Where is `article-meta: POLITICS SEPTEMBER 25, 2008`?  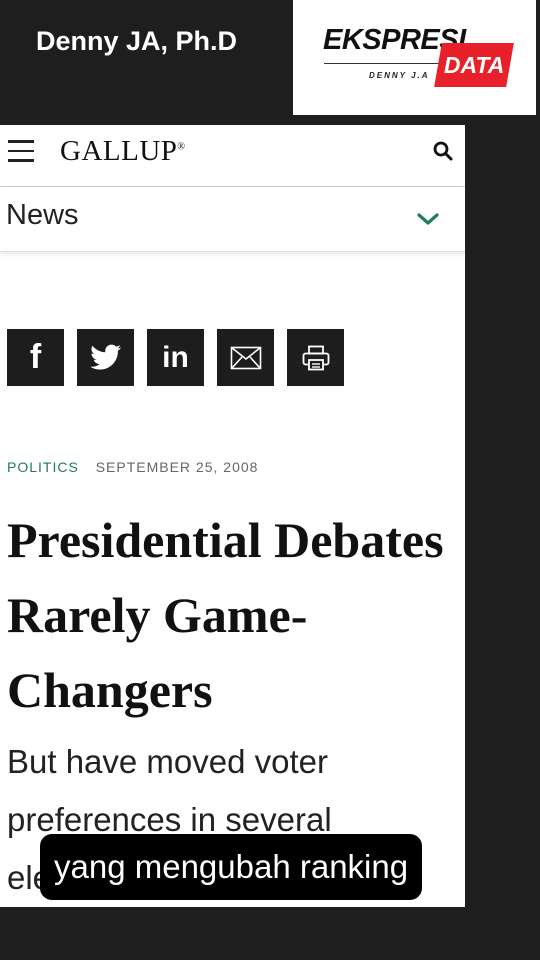
article-meta: POLITICS SEPTEMBER 25, 2008 is located at coordinates (132, 467).